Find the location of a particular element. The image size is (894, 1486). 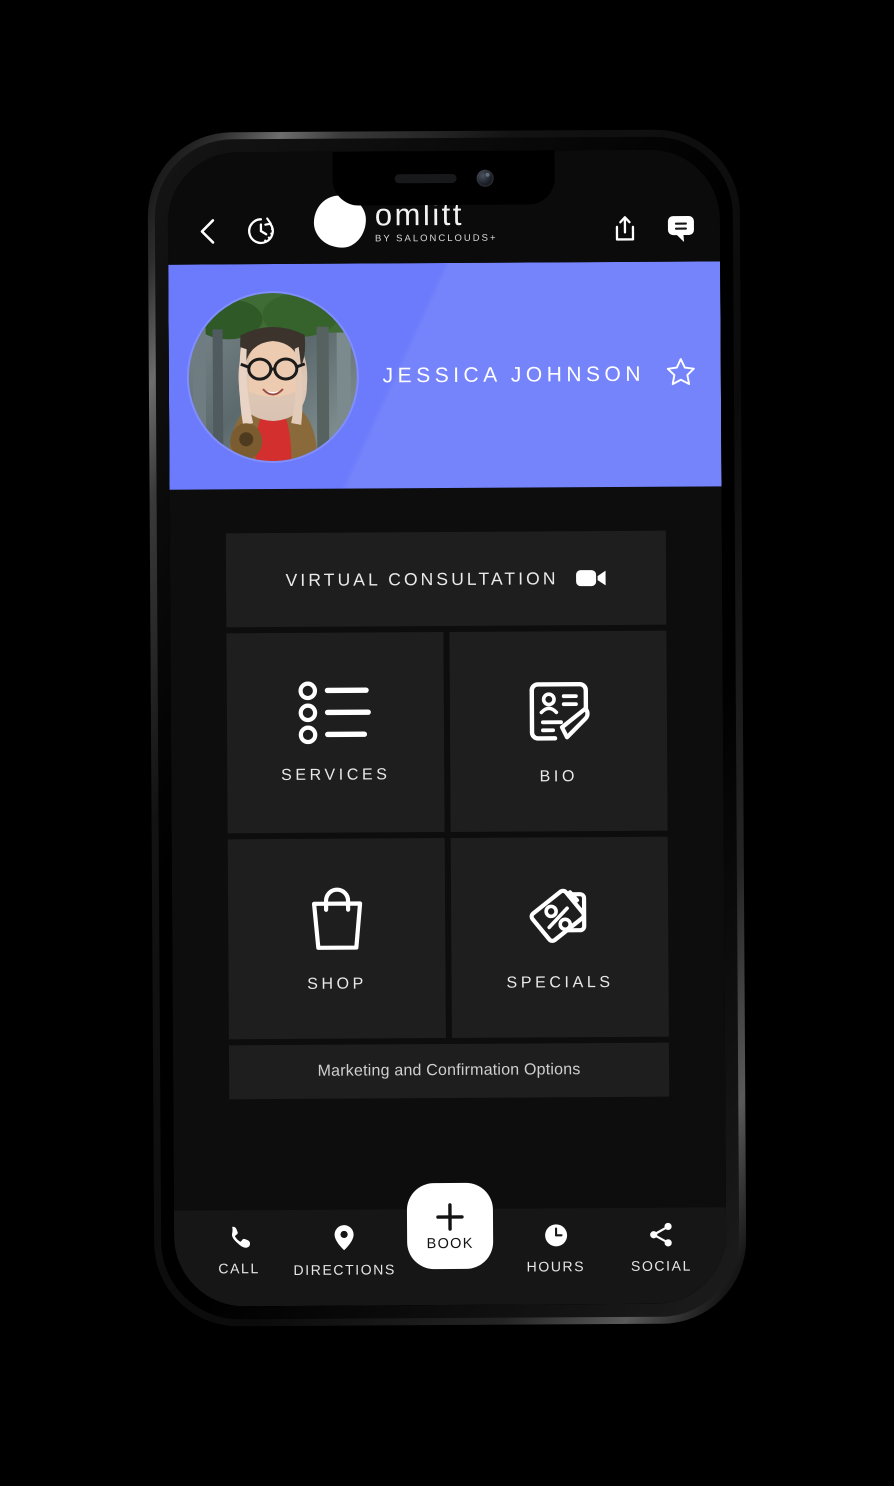

back-button is located at coordinates (207, 231).